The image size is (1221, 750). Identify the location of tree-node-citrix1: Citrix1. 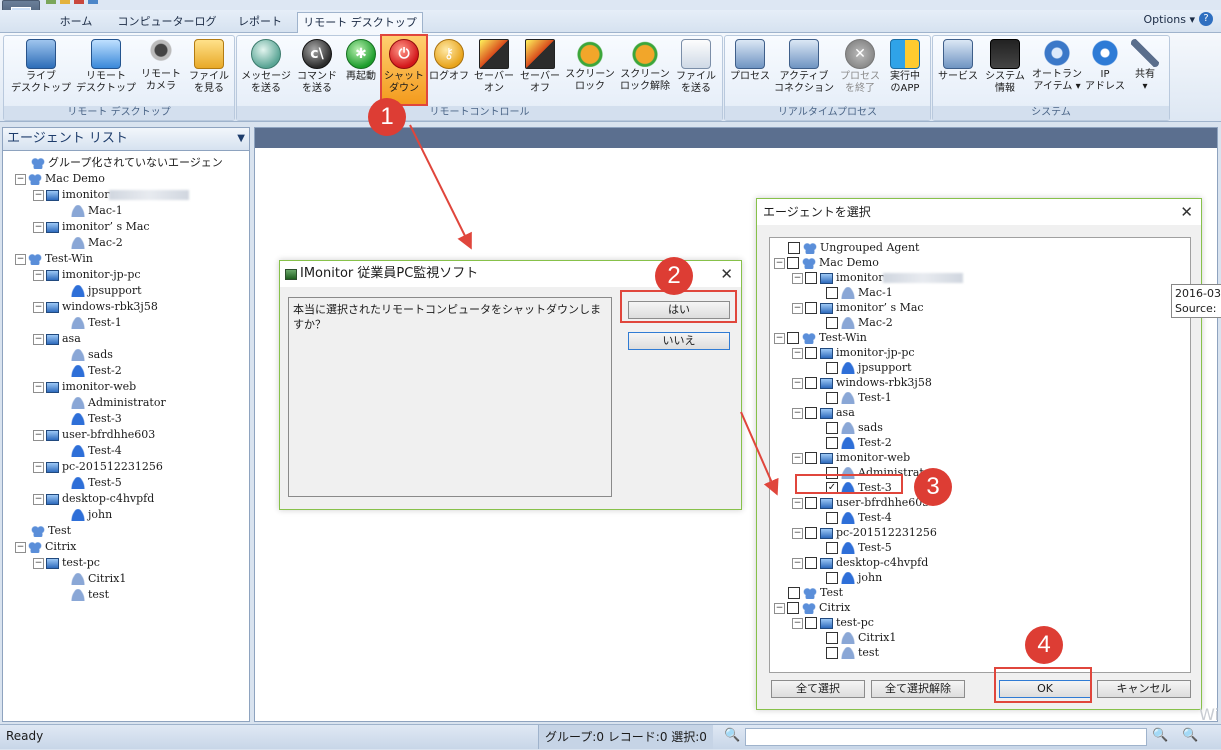
(98, 579).